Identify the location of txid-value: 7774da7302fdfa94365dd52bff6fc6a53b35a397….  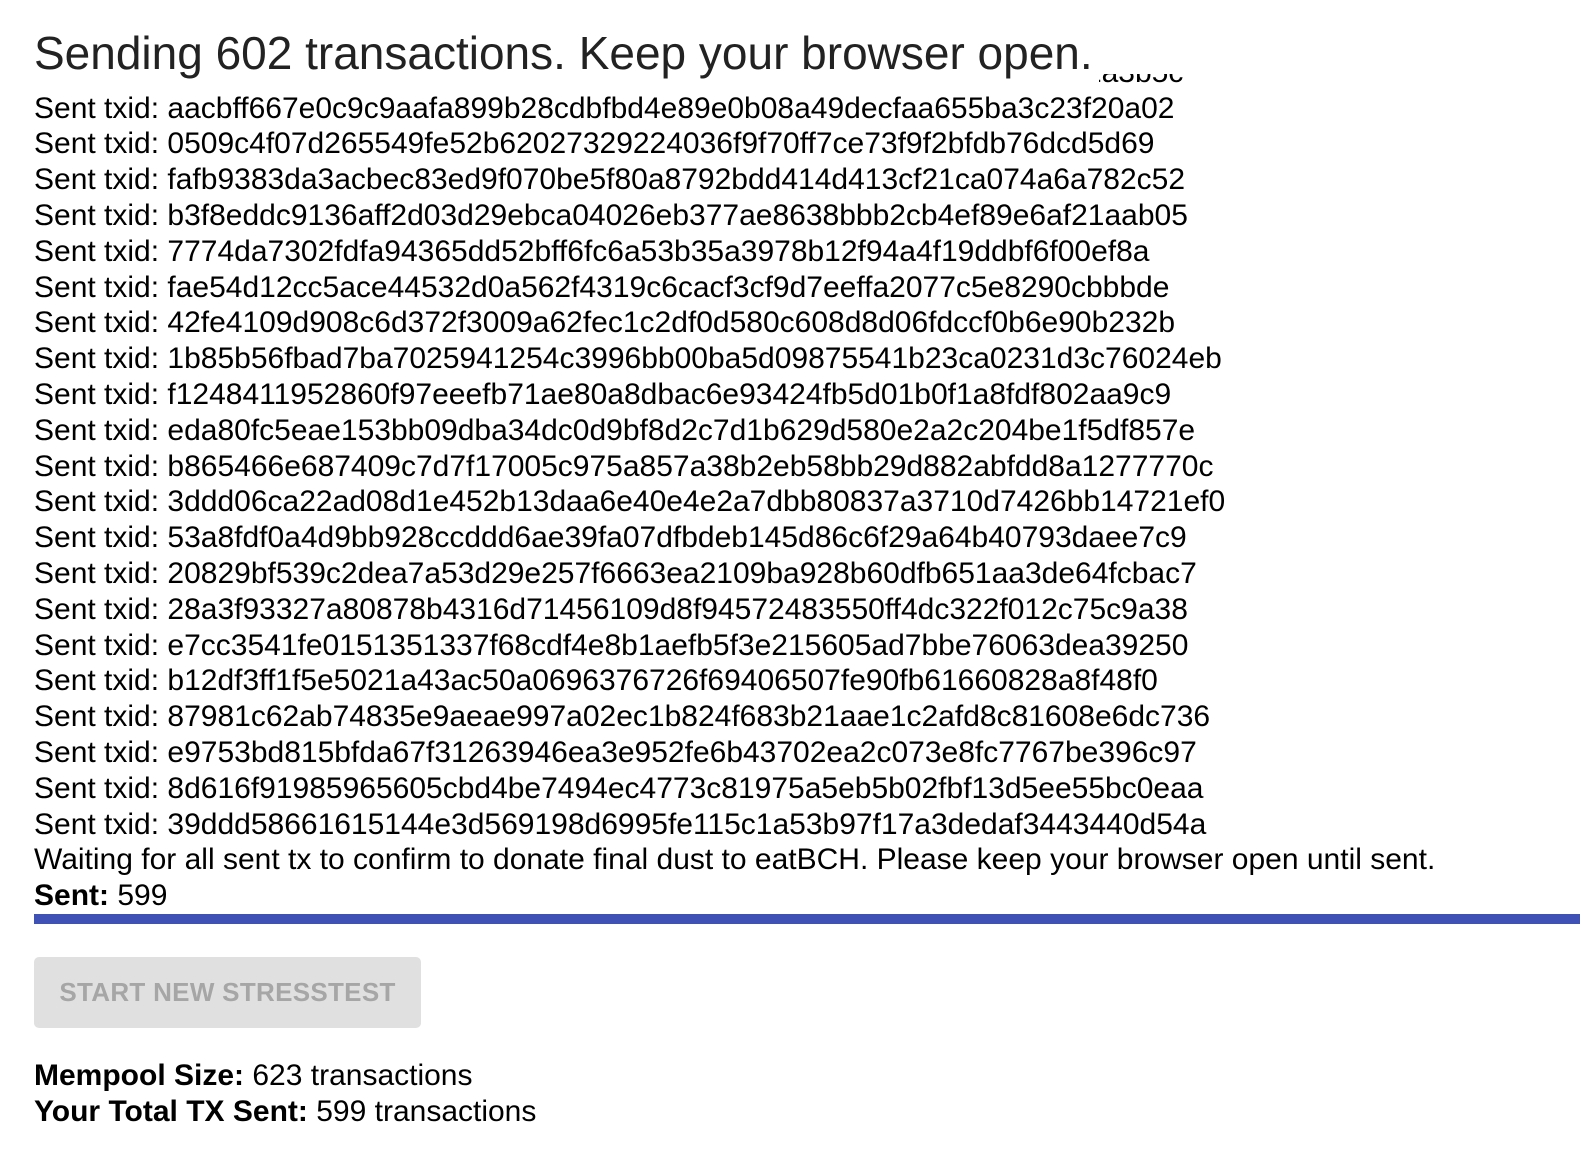
(658, 251).